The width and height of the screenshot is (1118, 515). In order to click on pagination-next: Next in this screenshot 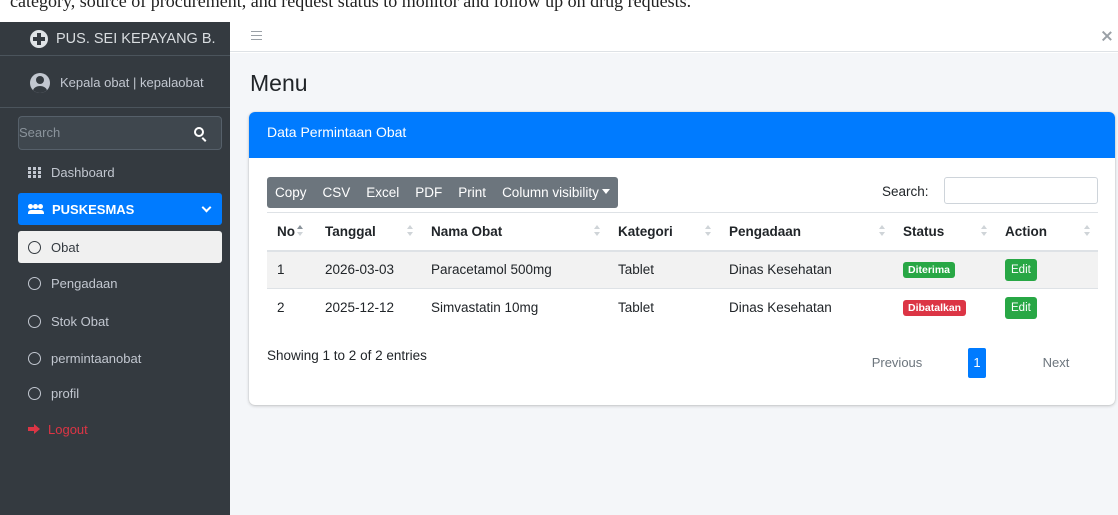, I will do `click(1056, 363)`.